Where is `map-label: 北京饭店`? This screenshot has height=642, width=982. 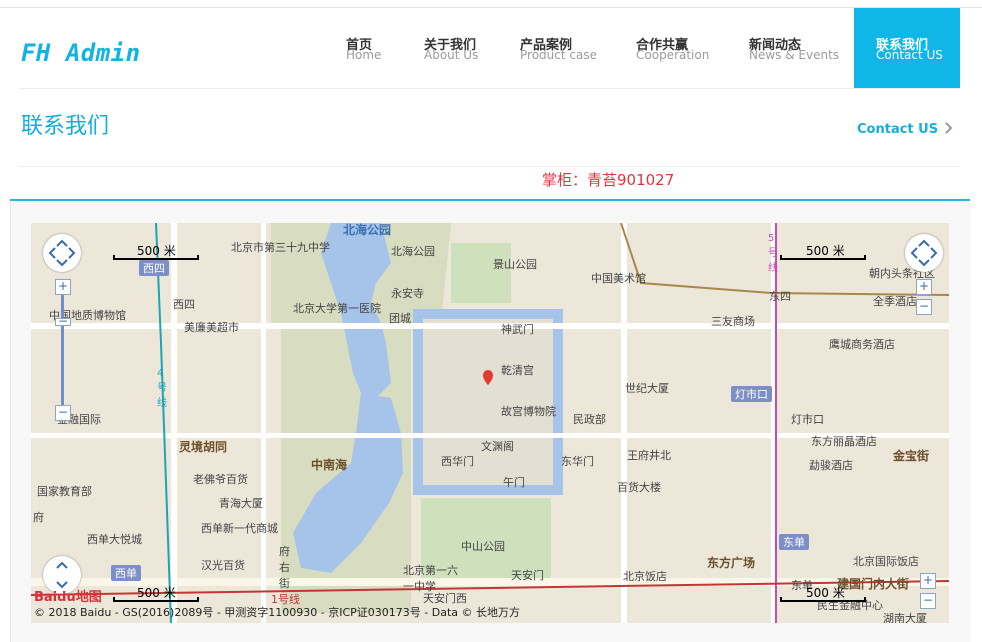 map-label: 北京饭店 is located at coordinates (645, 576).